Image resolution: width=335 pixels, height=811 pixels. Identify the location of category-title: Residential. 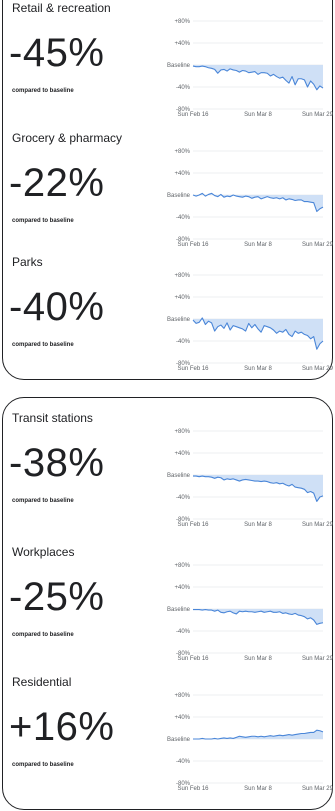
(42, 682).